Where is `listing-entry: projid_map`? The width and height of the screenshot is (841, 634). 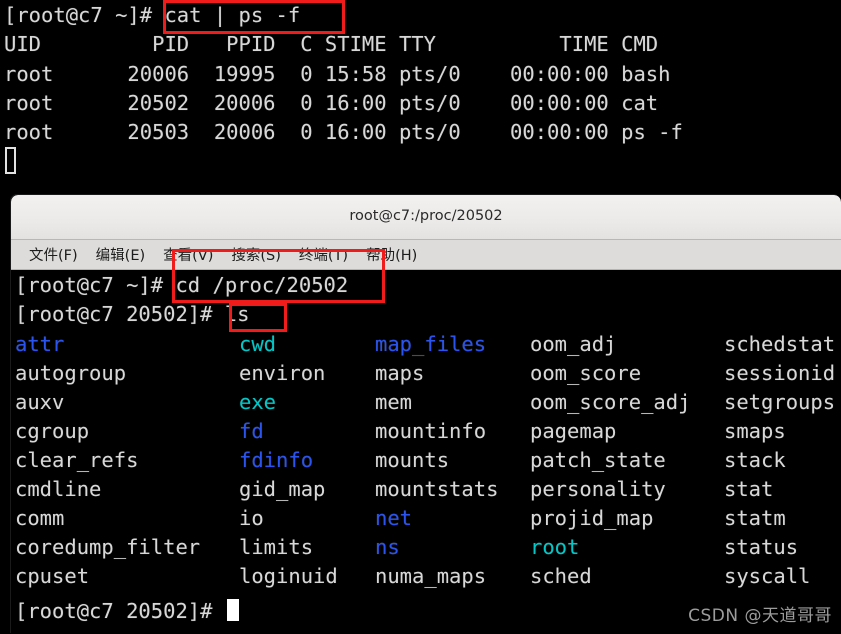
listing-entry: projid_map is located at coordinates (592, 518).